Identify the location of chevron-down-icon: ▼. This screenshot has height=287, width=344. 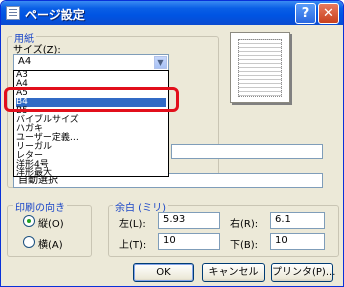
(160, 62).